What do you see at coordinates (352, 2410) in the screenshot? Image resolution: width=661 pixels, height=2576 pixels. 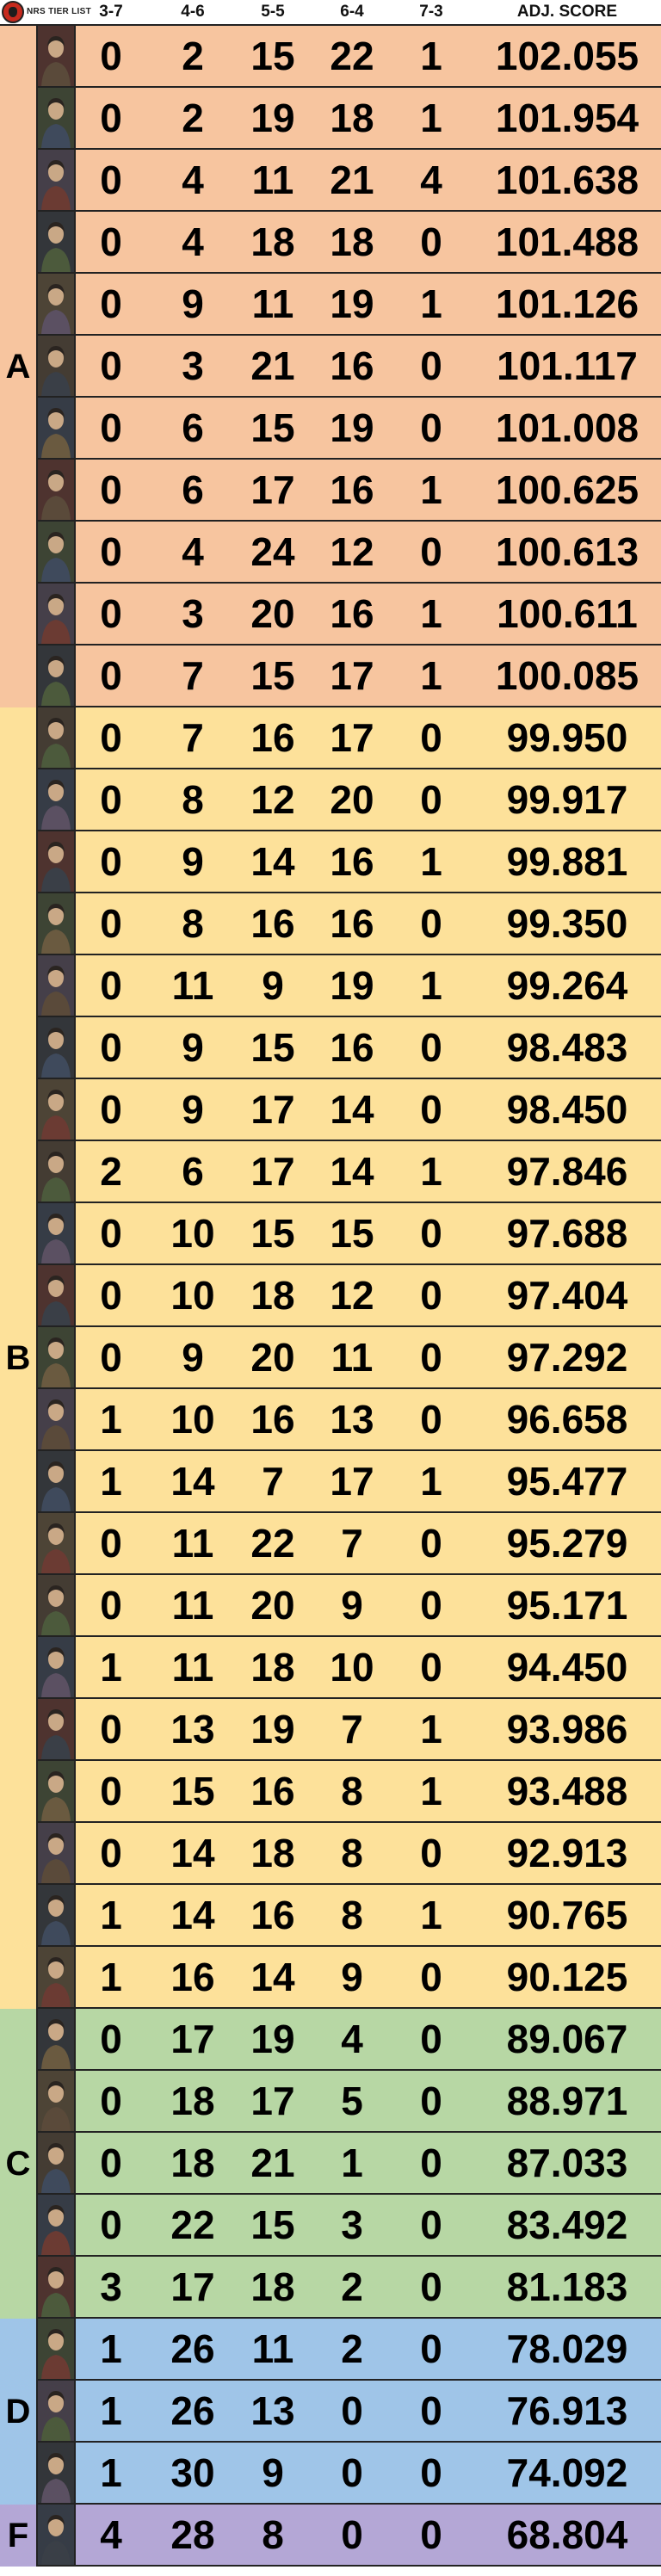 I see `record-6-4-cell: 0` at bounding box center [352, 2410].